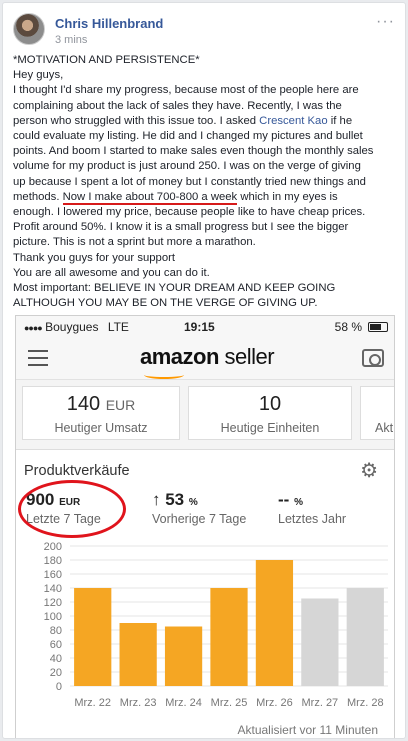 The image size is (408, 741). I want to click on network-type: LTE, so click(118, 327).